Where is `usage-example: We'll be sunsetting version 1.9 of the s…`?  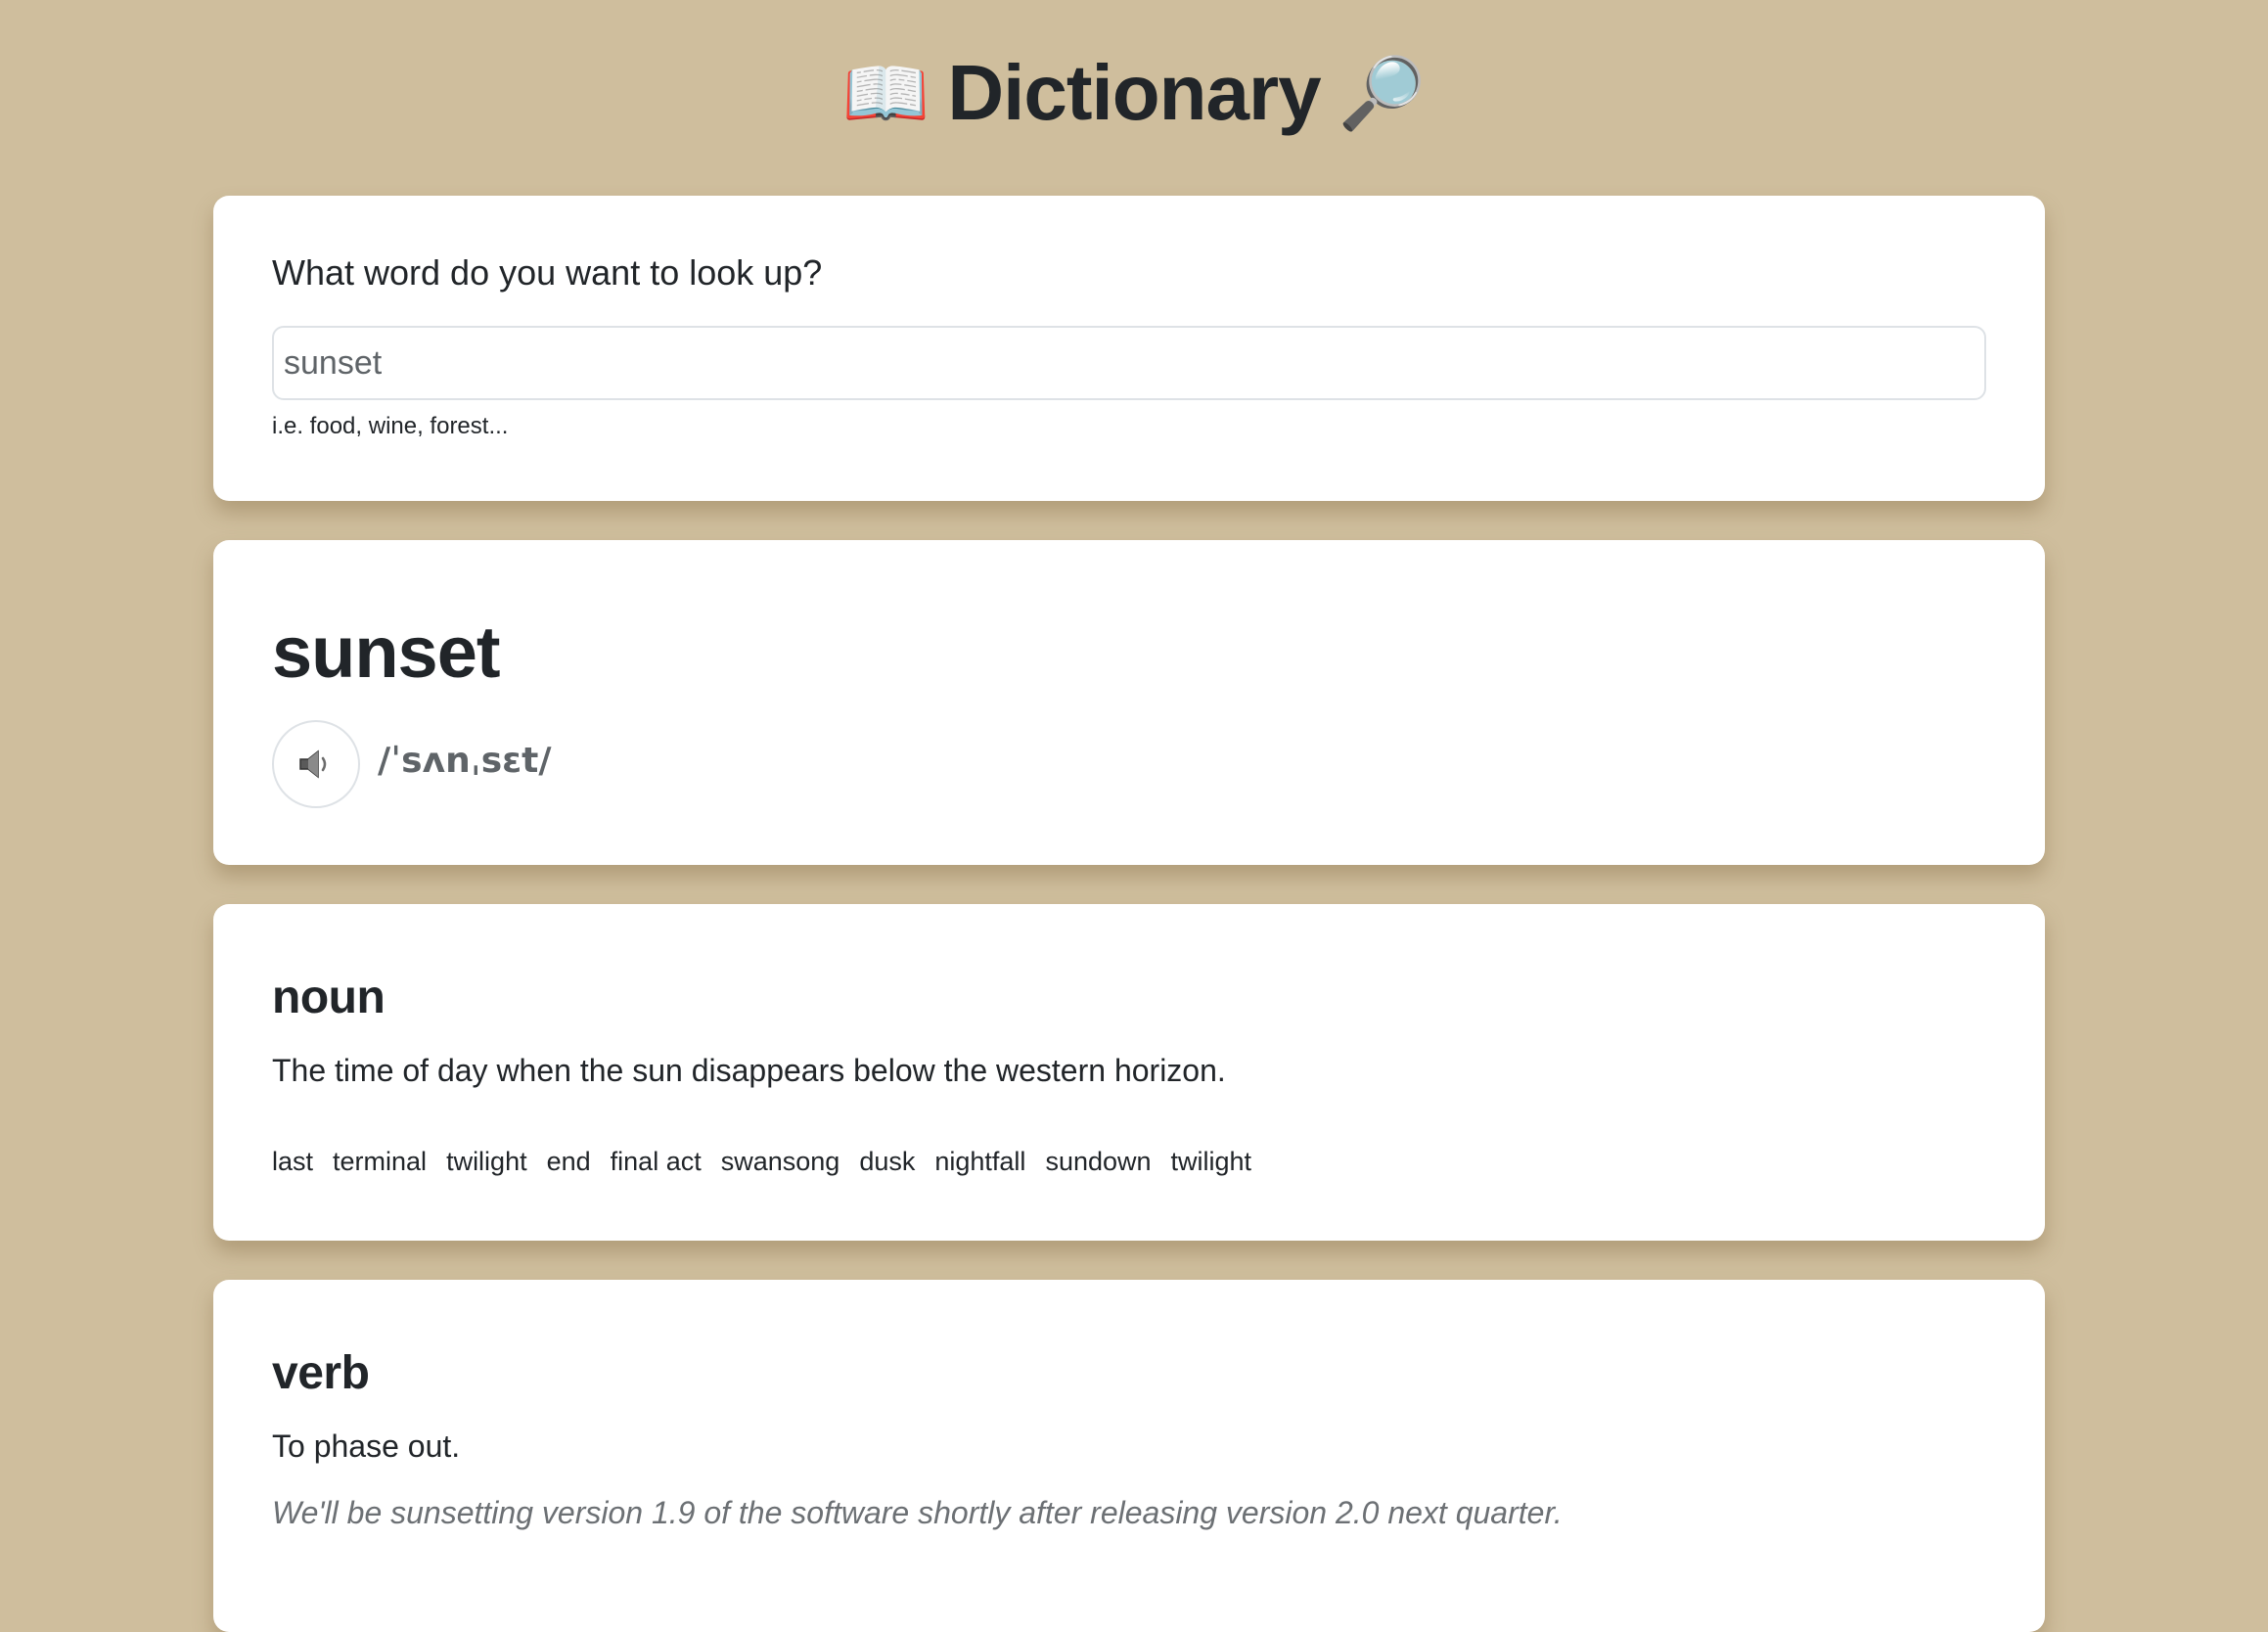
usage-example: We'll be sunsetting version 1.9 of the s… is located at coordinates (917, 1512).